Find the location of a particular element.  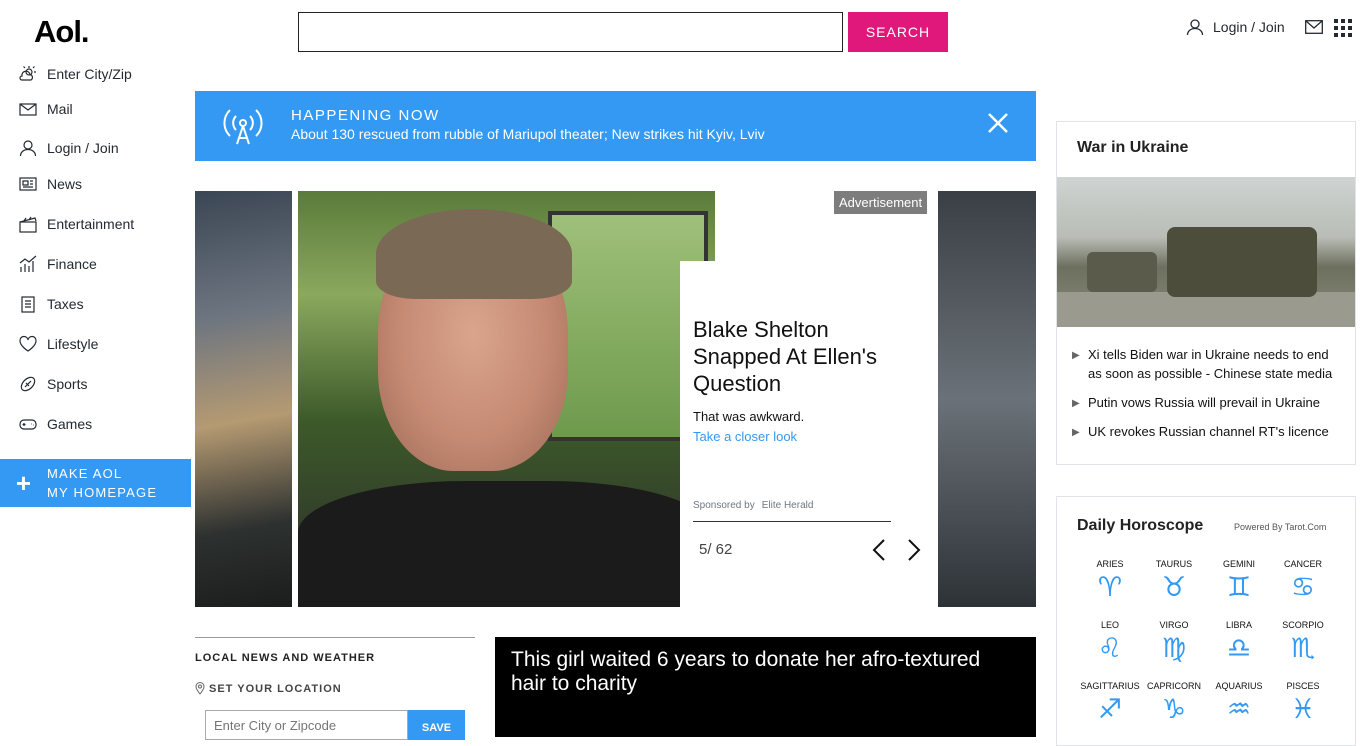

save-location-button: SAVE is located at coordinates (436, 725).